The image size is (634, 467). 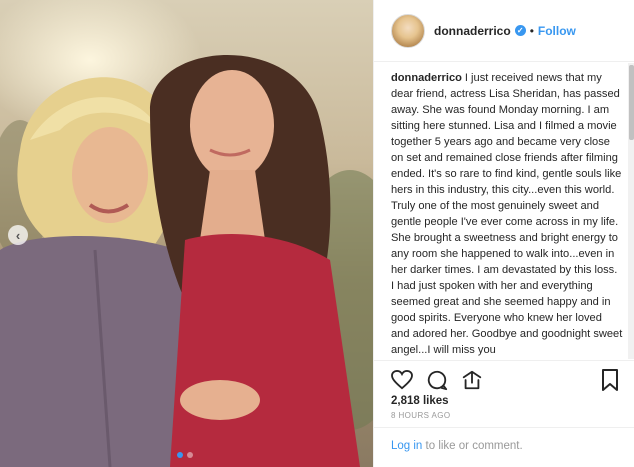 I want to click on scrollbar-thumb, so click(x=631, y=102).